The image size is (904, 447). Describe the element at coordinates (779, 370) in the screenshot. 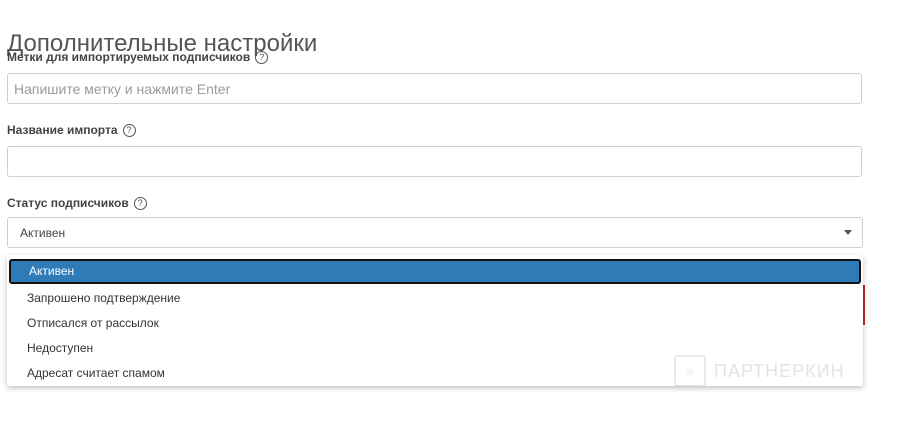

I see `watermark-text: ПАРТНЕРКИН` at that location.